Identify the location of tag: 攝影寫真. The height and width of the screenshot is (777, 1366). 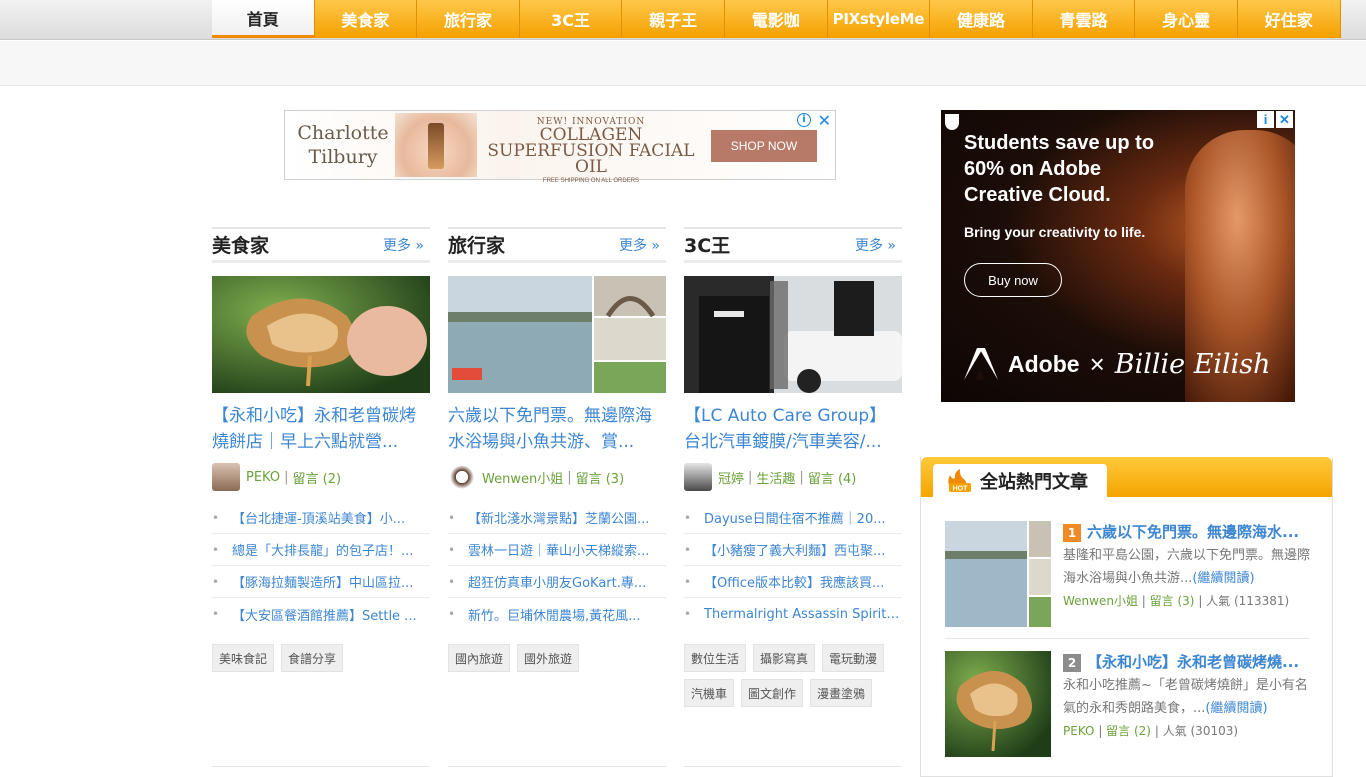
(784, 658).